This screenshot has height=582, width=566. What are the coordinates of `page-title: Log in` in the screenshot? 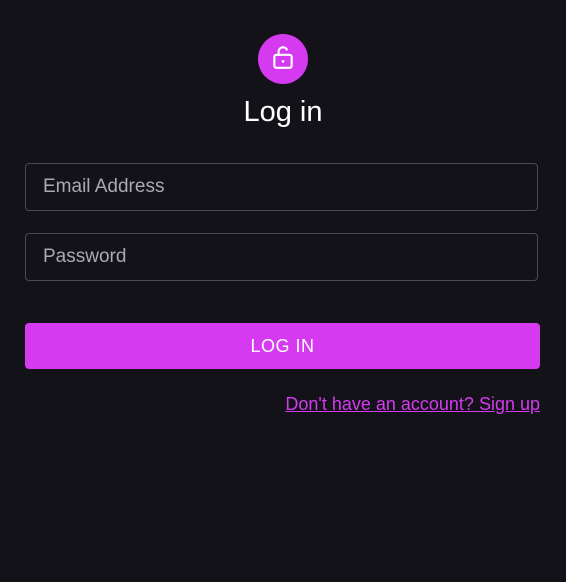 It's located at (283, 112).